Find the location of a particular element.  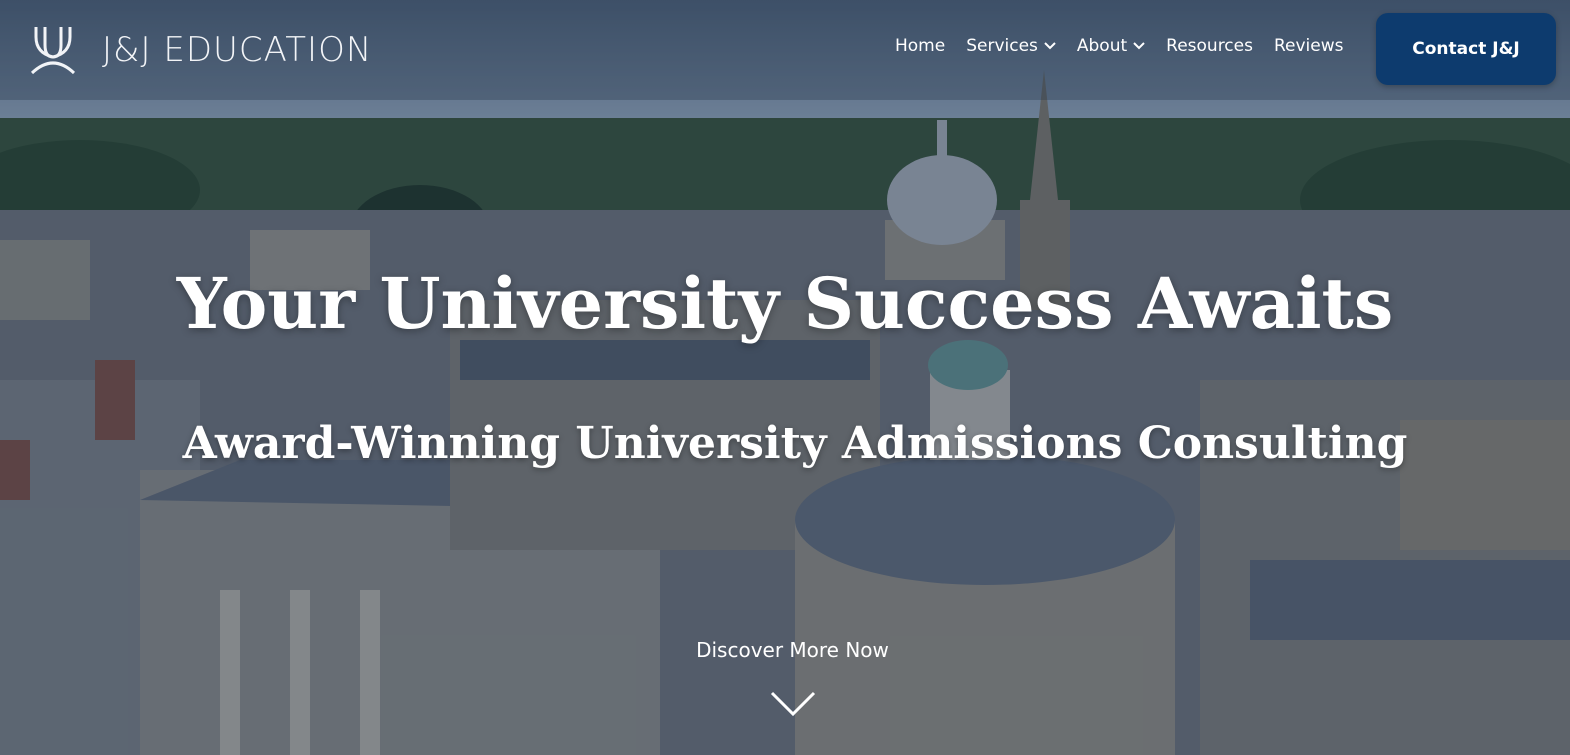

brand-logo: J&J EDUCATION is located at coordinates (200, 50).